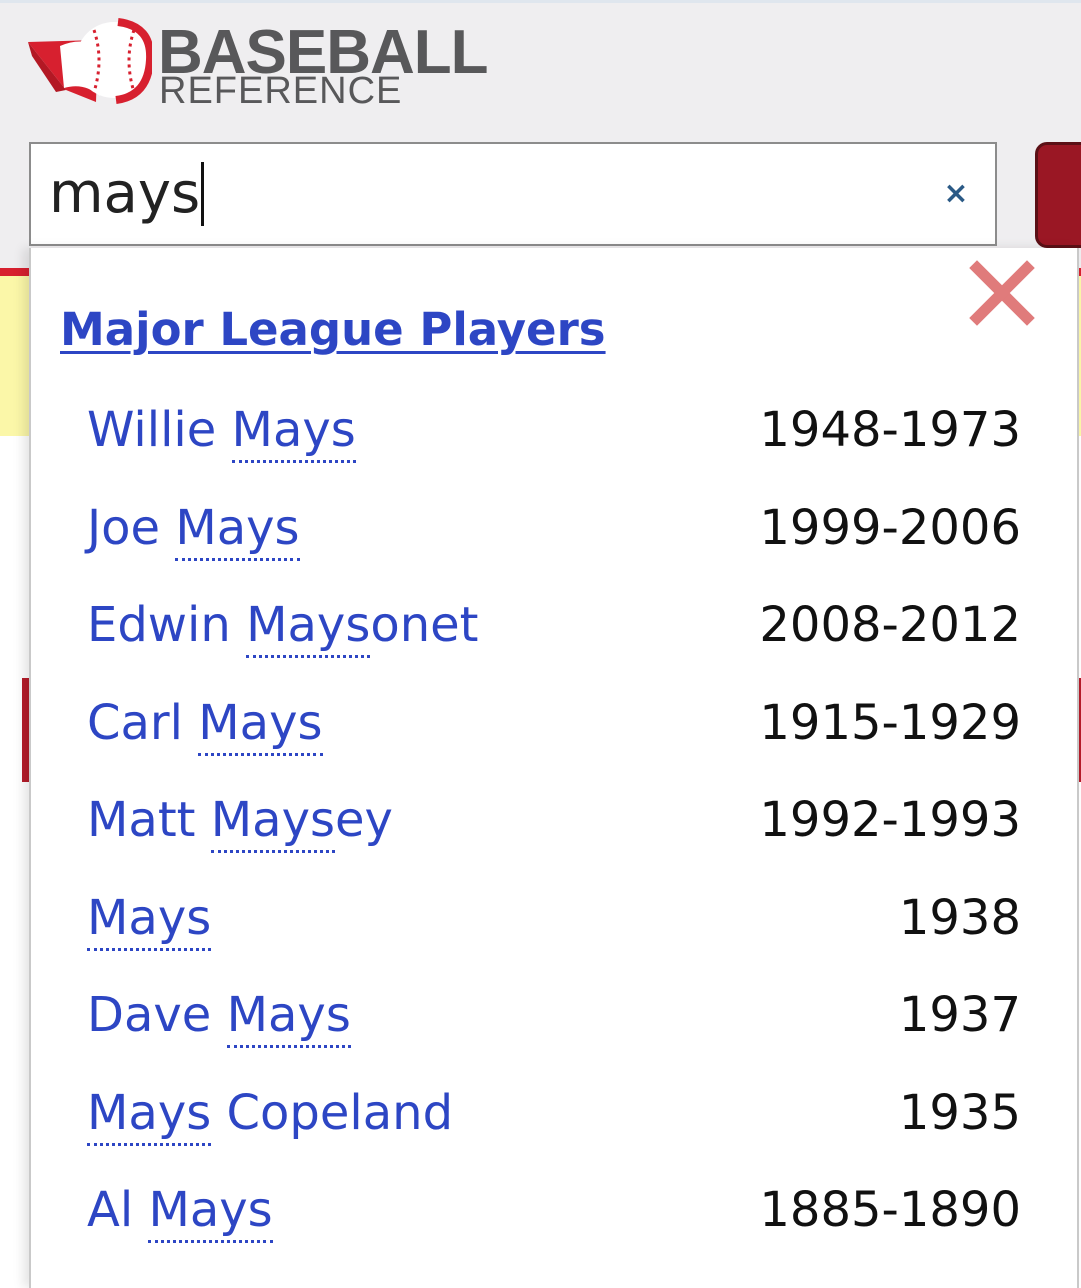 This screenshot has width=1081, height=1288. I want to click on player-name: Mays, so click(149, 918).